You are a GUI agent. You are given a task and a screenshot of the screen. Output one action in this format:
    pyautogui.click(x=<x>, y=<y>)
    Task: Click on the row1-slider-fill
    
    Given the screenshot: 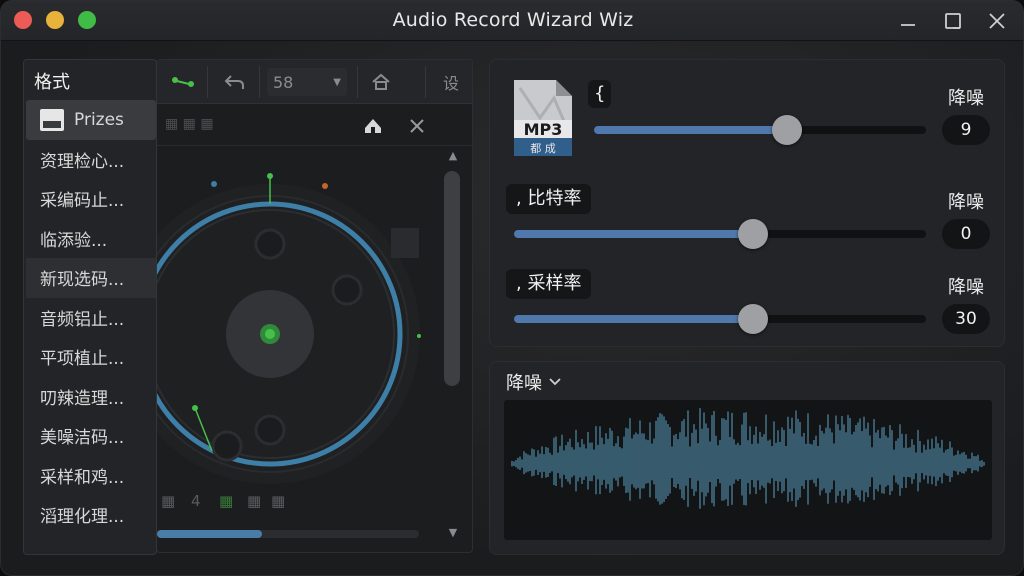 What is the action you would take?
    pyautogui.click(x=690, y=130)
    